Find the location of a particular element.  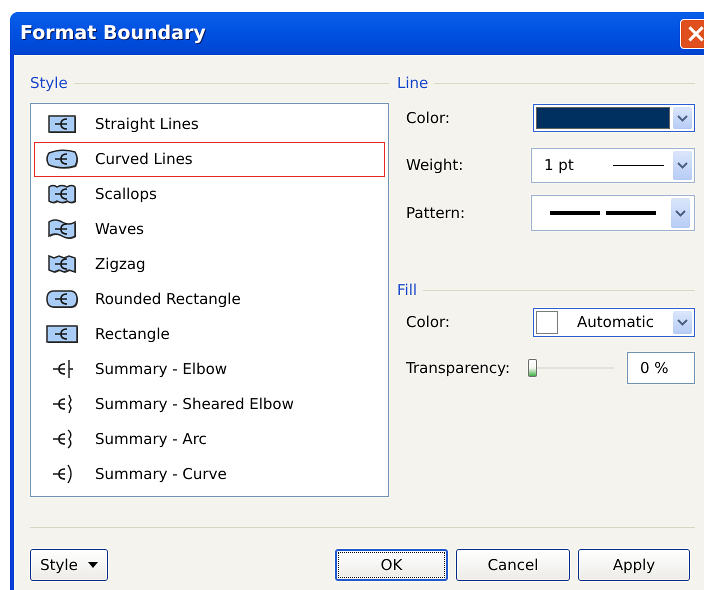

group-label: Fill is located at coordinates (407, 290).